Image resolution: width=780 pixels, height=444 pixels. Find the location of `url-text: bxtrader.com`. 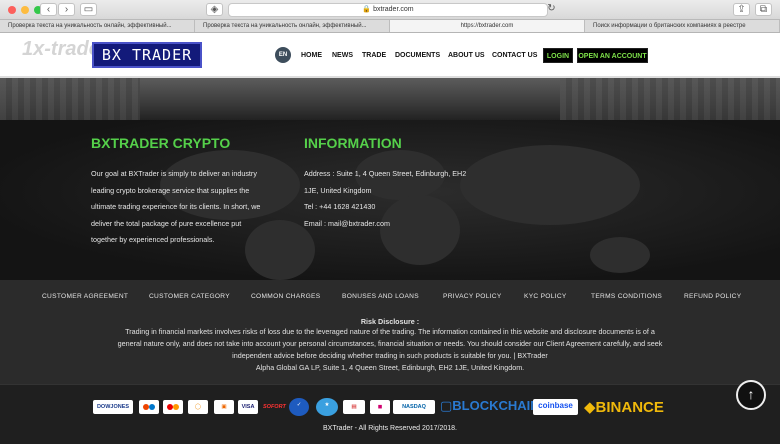

url-text: bxtrader.com is located at coordinates (393, 9).